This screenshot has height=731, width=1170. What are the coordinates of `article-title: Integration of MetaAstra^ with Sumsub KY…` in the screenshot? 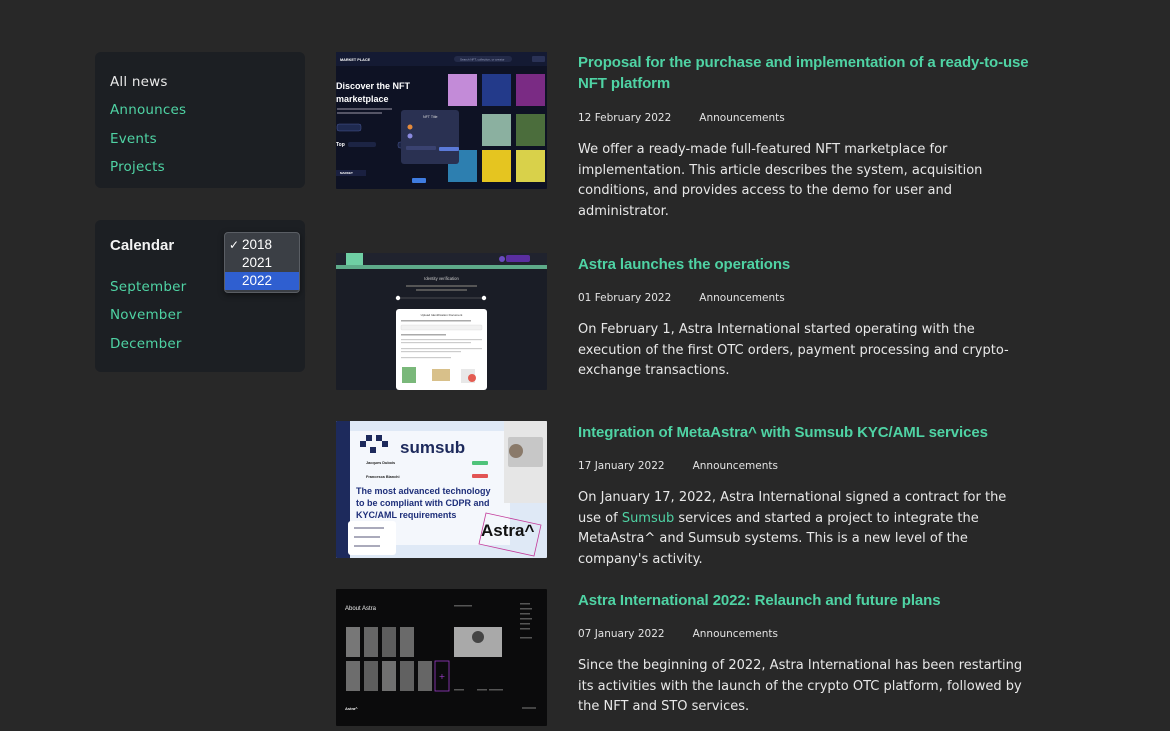 It's located at (805, 432).